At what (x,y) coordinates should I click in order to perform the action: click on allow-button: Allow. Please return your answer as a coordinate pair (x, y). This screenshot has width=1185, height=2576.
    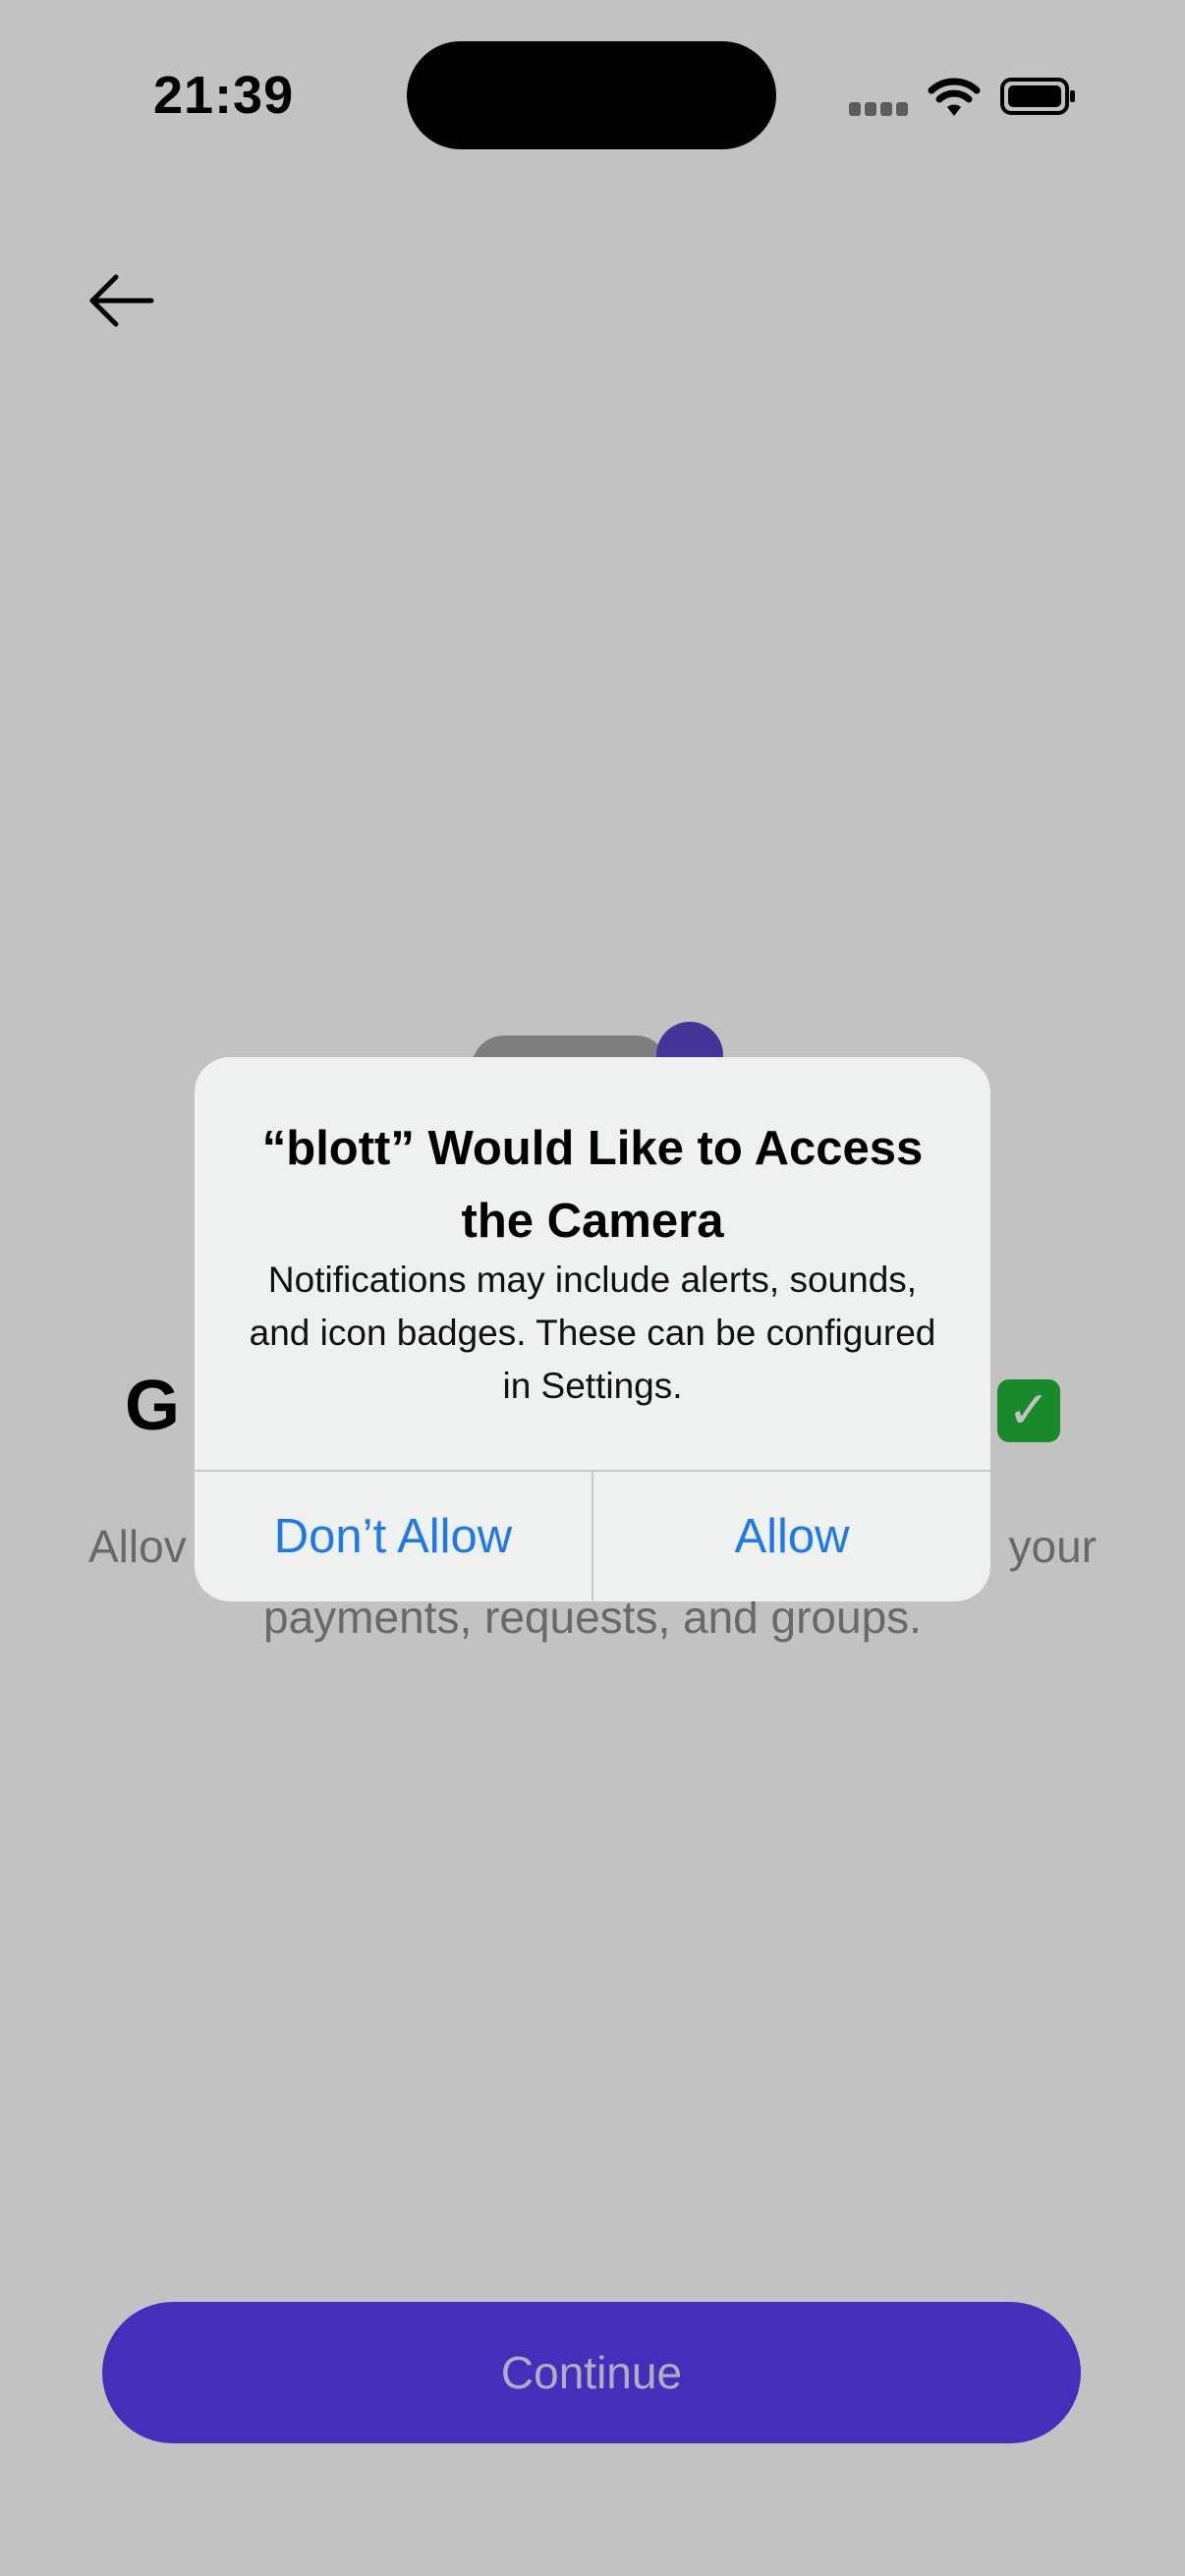
    Looking at the image, I should click on (792, 1536).